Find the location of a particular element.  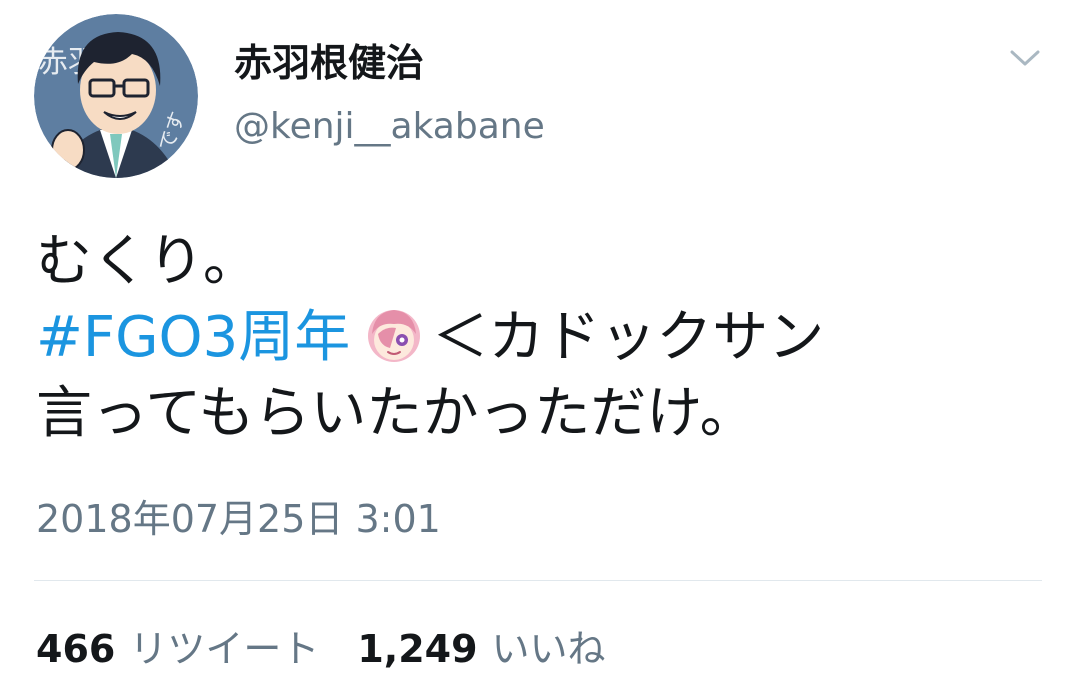

tweet-menu-button is located at coordinates (1025, 58).